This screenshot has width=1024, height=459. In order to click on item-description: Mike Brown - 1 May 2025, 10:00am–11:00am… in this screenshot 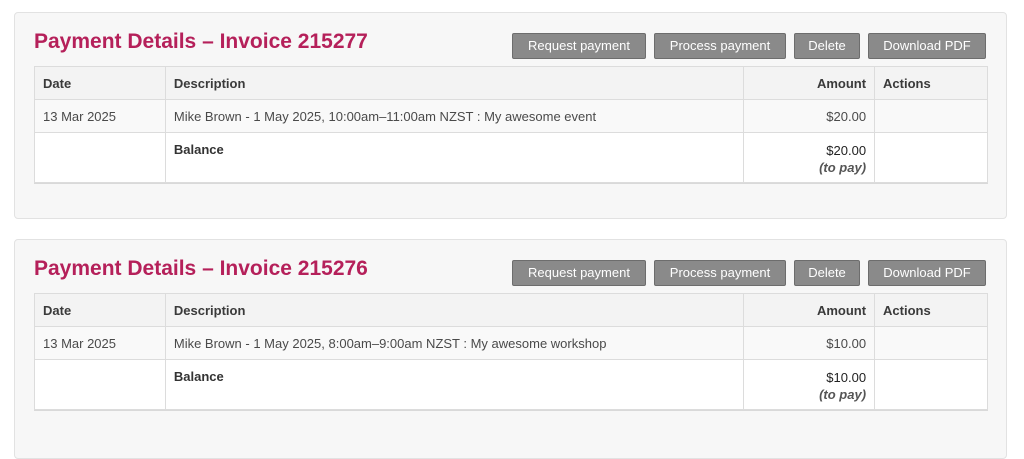, I will do `click(454, 116)`.